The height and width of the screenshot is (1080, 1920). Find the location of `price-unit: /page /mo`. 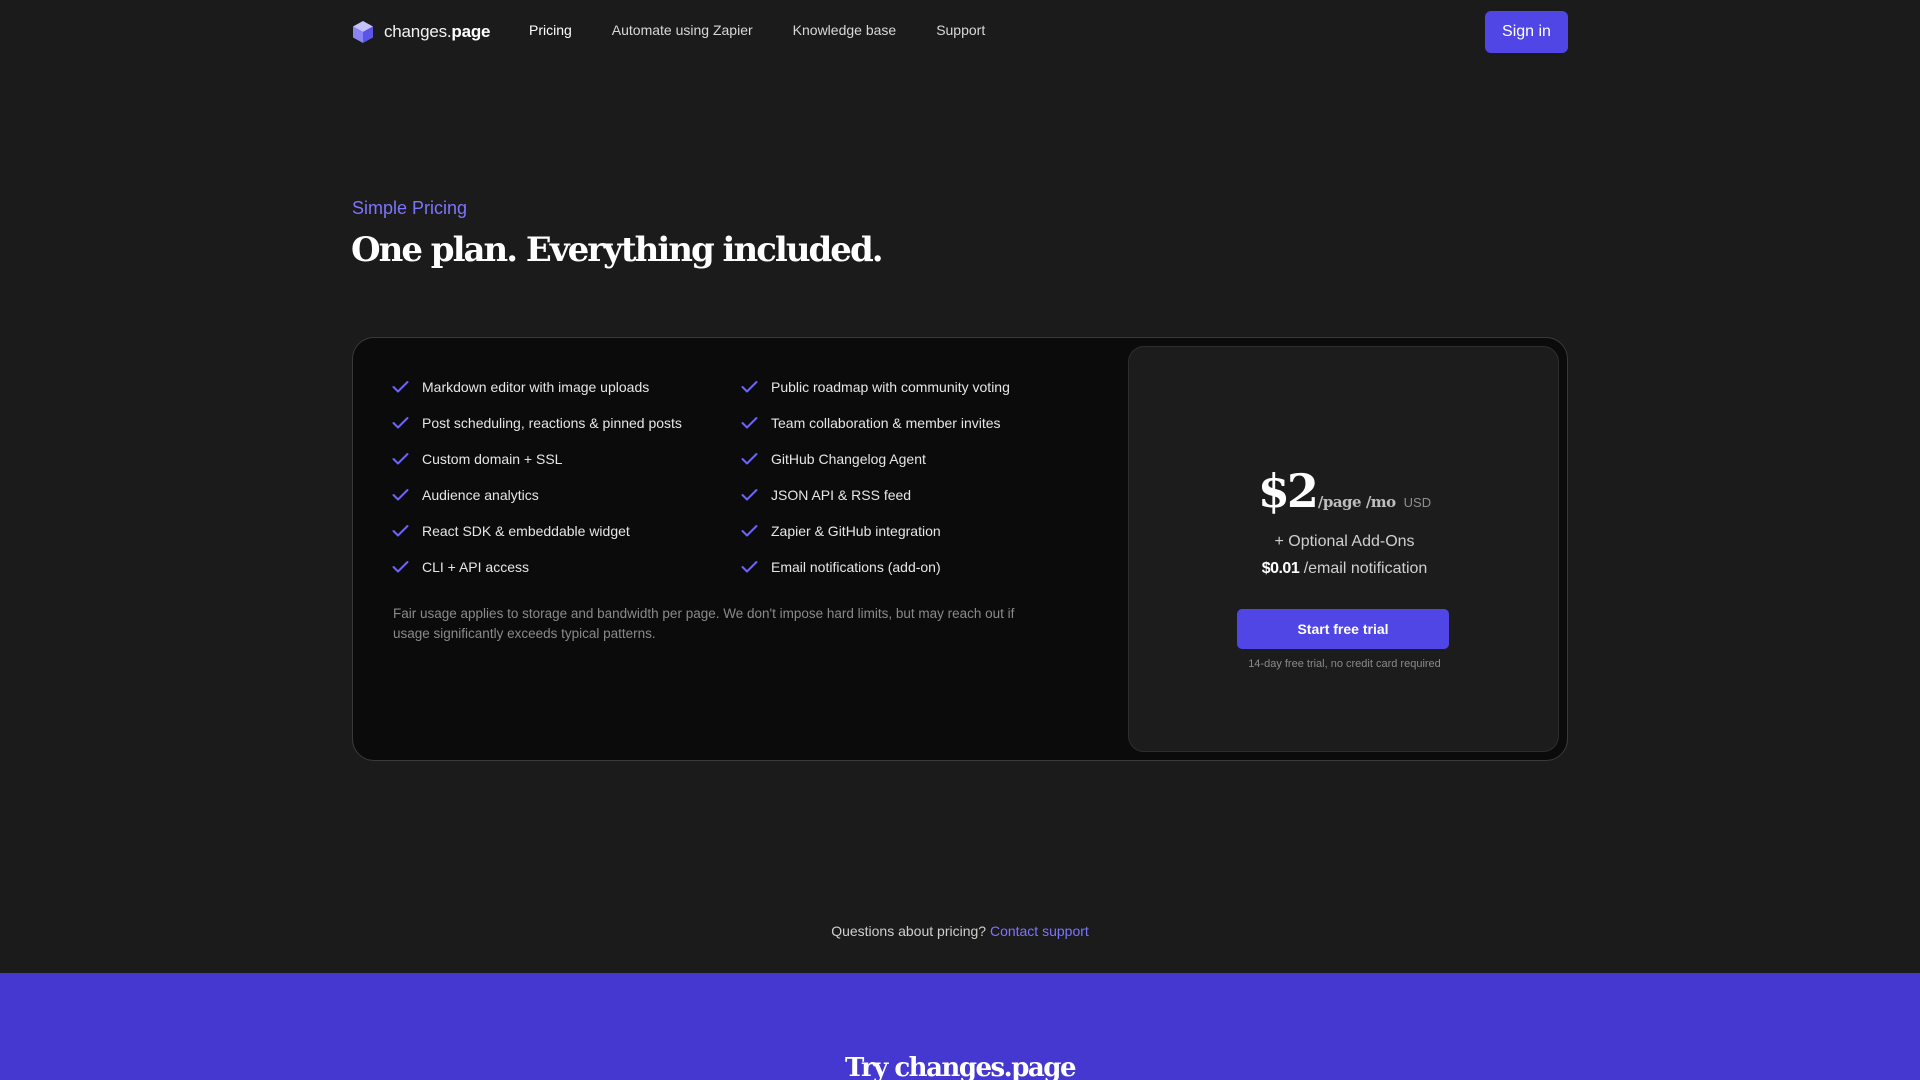

price-unit: /page /mo is located at coordinates (1356, 502).